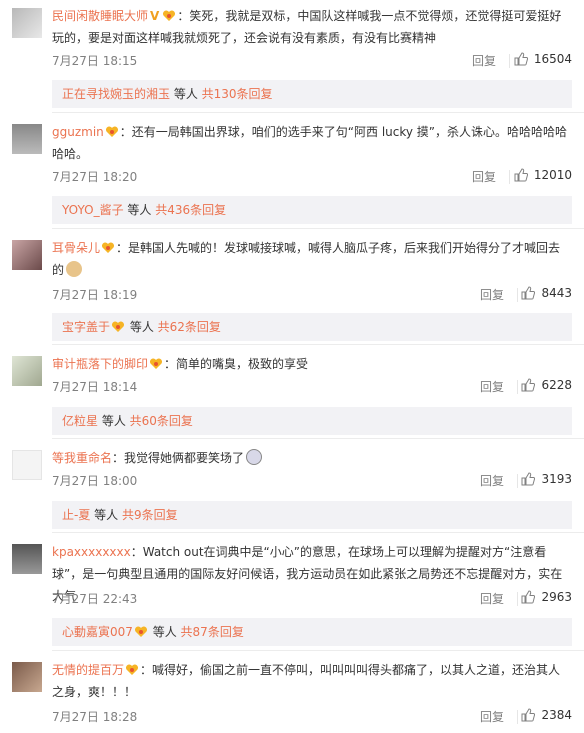 The height and width of the screenshot is (733, 584). I want to click on reply-count-link: 共9条回复, so click(150, 515).